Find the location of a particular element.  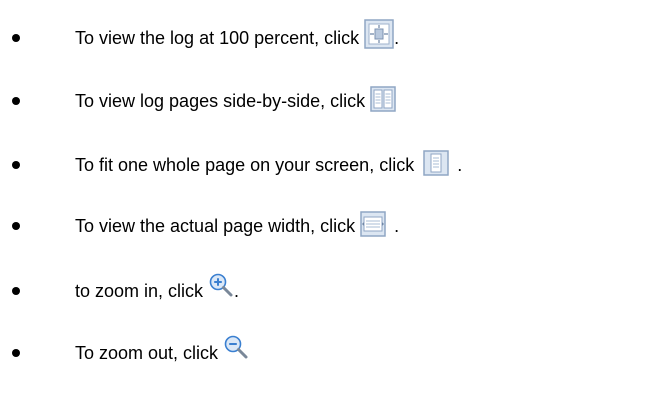

fit-page-icon is located at coordinates (436, 163).